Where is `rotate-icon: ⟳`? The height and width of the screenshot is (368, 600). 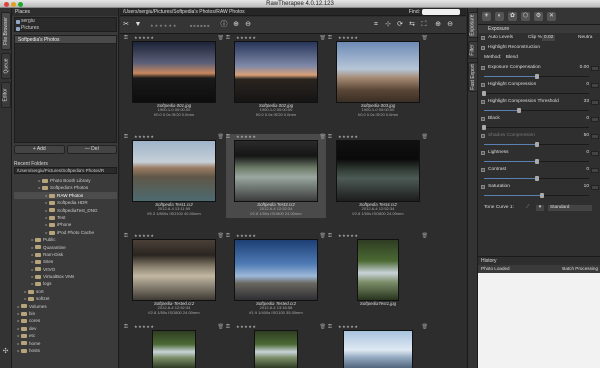 rotate-icon: ⟳ is located at coordinates (400, 25).